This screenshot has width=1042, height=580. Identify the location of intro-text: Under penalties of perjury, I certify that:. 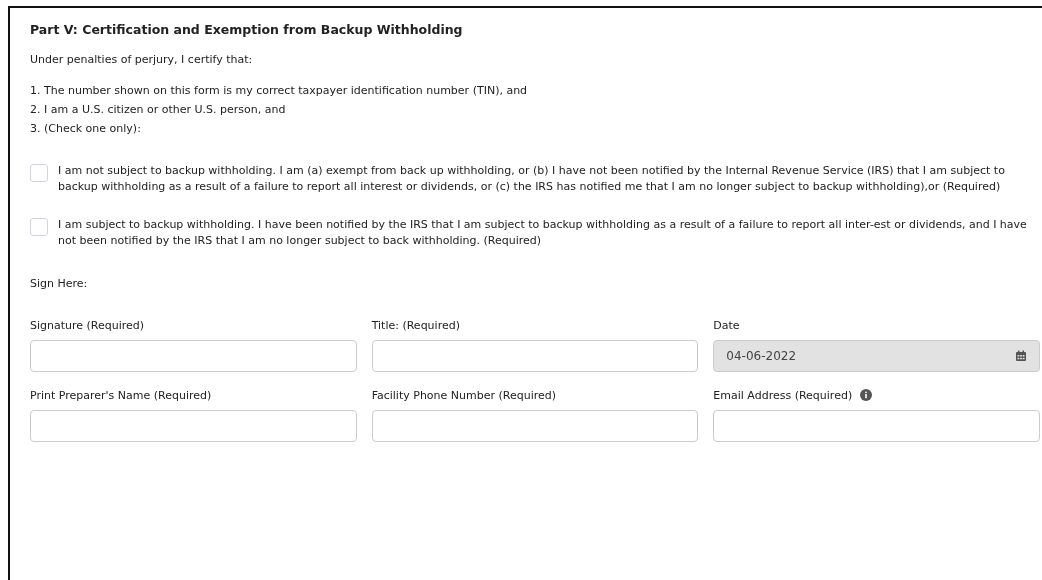
(142, 59).